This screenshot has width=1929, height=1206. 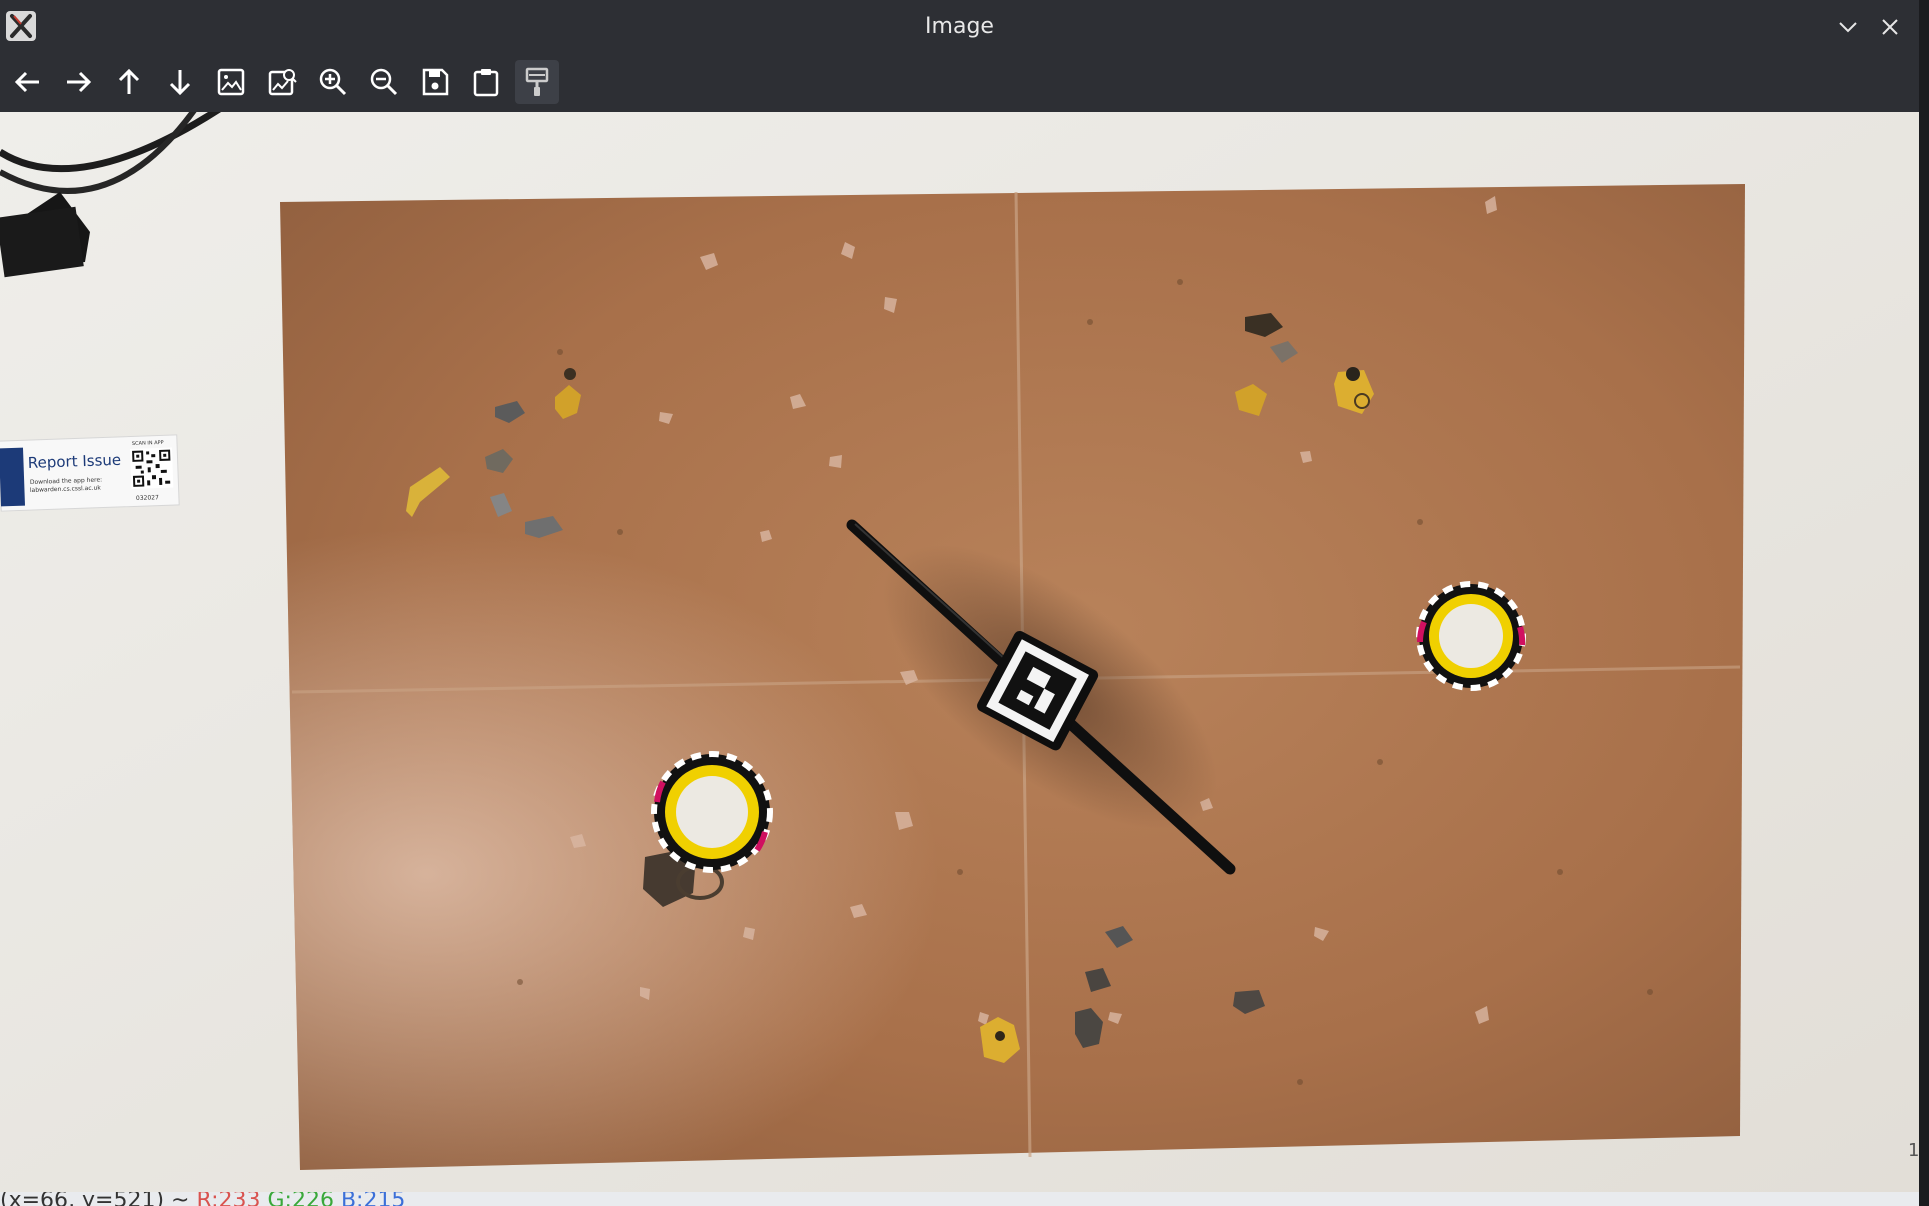 I want to click on status-bar: (x=66, y=521) ~ R:233 G:226 B:215, so click(x=959, y=1199).